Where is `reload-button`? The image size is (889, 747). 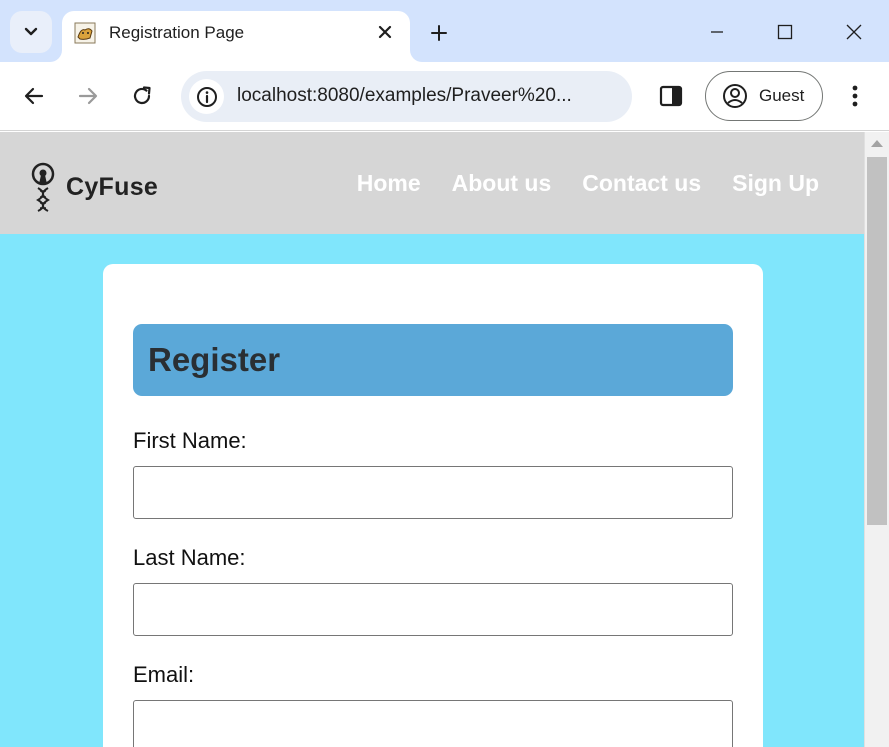
reload-button is located at coordinates (142, 96).